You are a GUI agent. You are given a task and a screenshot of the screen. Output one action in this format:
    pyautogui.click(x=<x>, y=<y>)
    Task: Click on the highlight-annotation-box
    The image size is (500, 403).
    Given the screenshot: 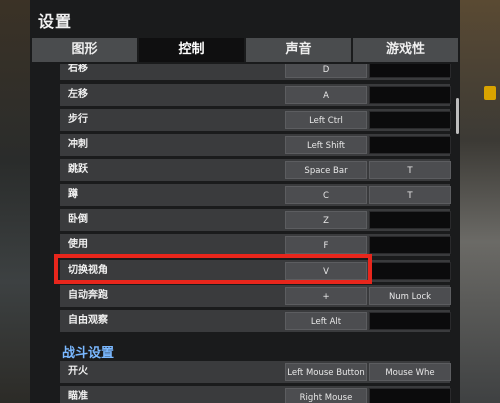 What is the action you would take?
    pyautogui.click(x=213, y=269)
    